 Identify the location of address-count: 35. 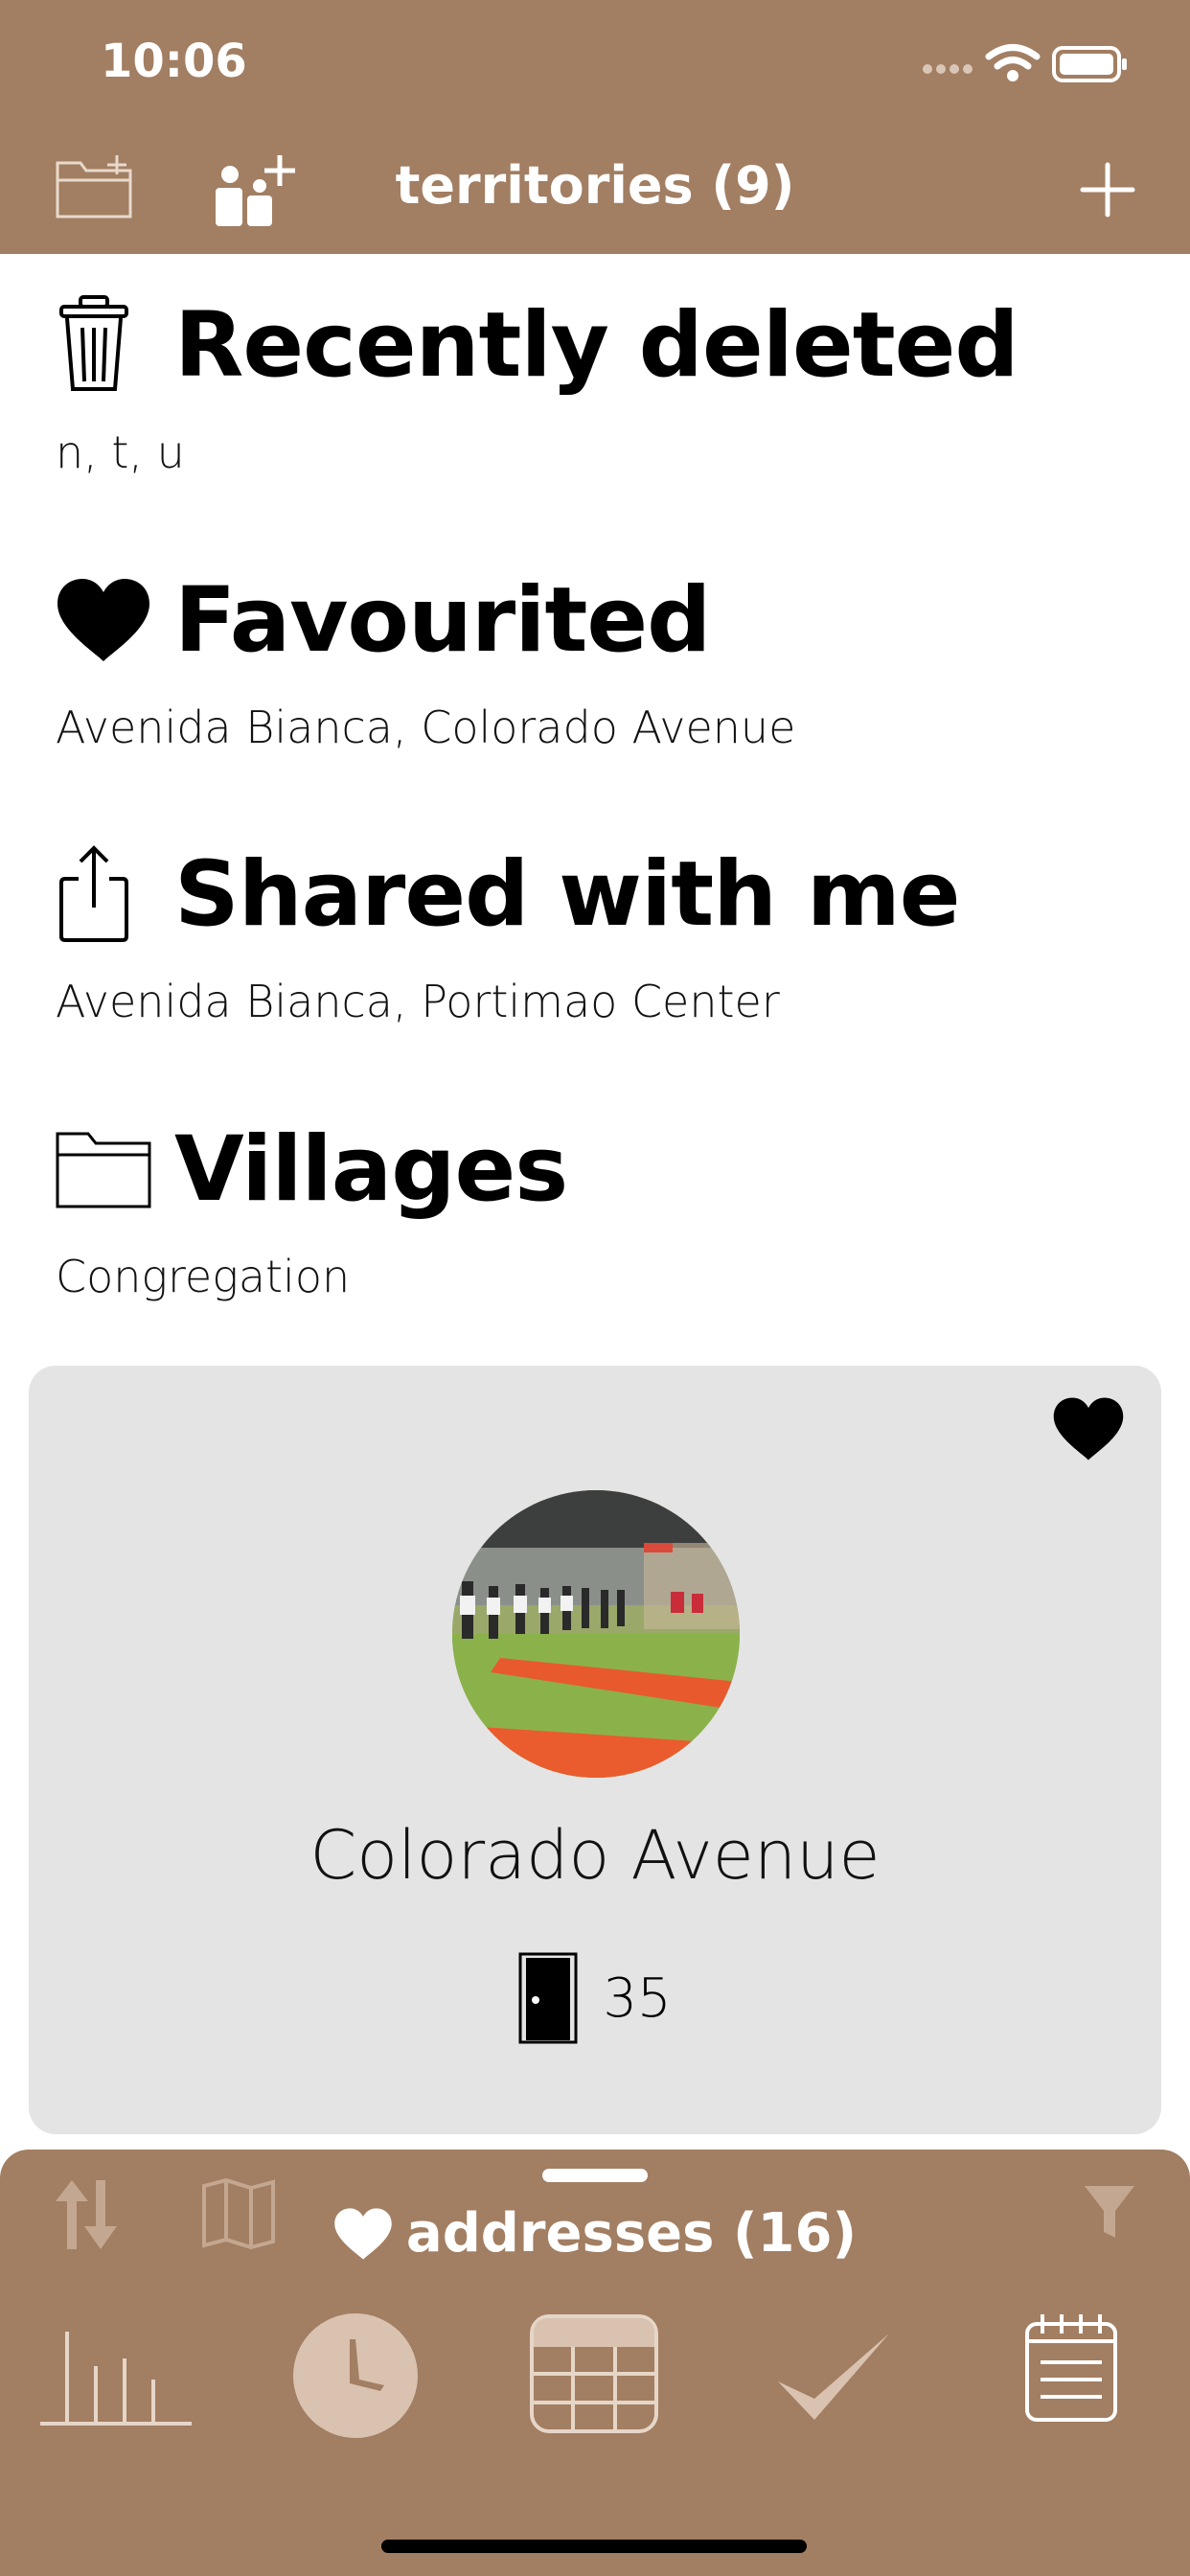
(595, 1998).